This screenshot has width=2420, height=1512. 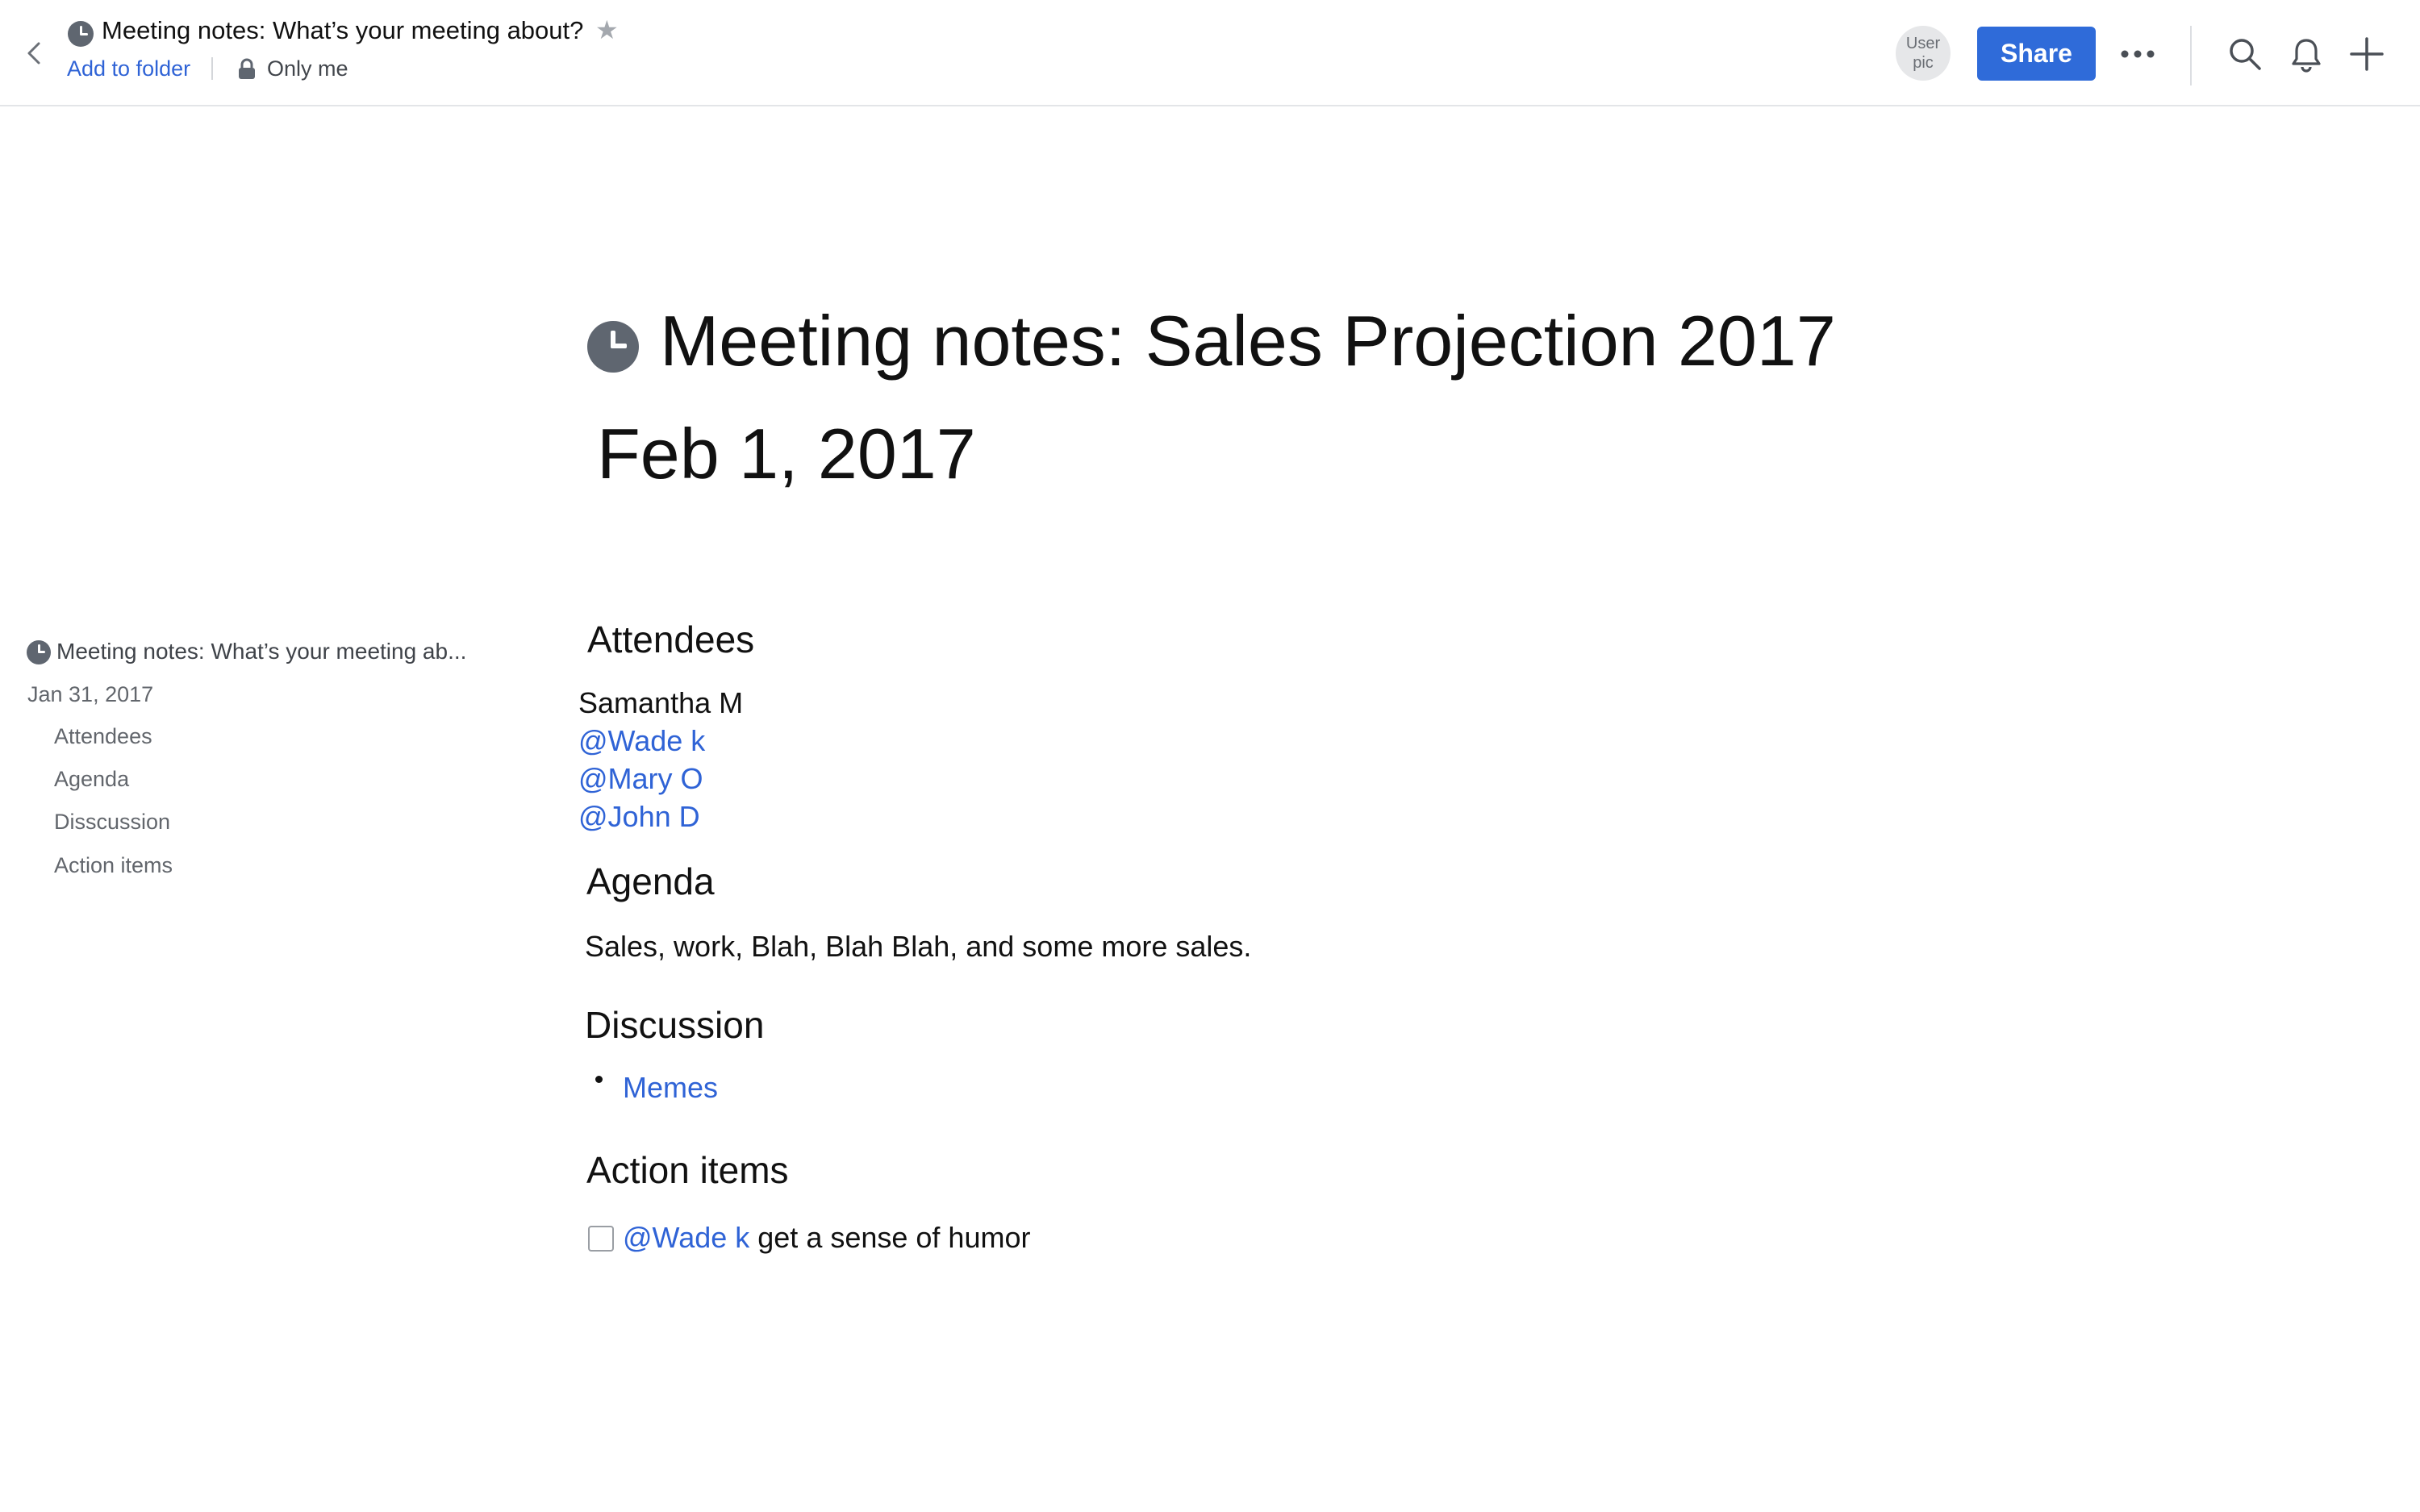 What do you see at coordinates (2245, 54) in the screenshot?
I see `search-icon` at bounding box center [2245, 54].